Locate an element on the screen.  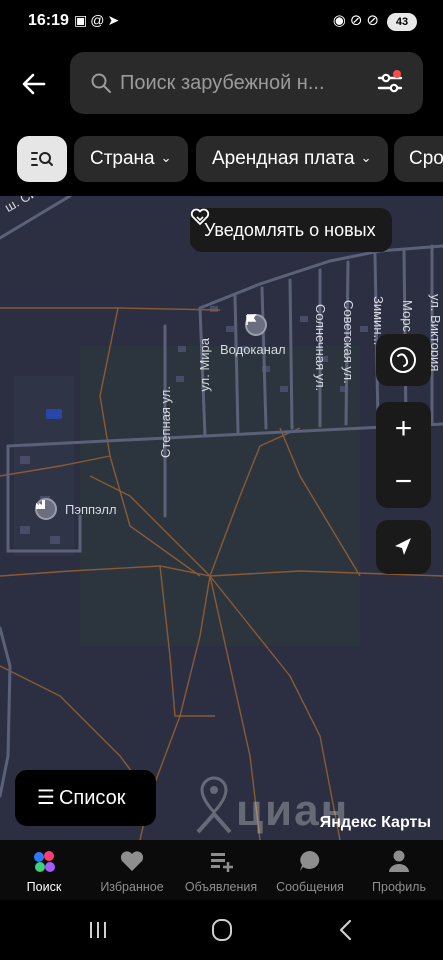
chip-country: Страна ⌄ is located at coordinates (131, 159).